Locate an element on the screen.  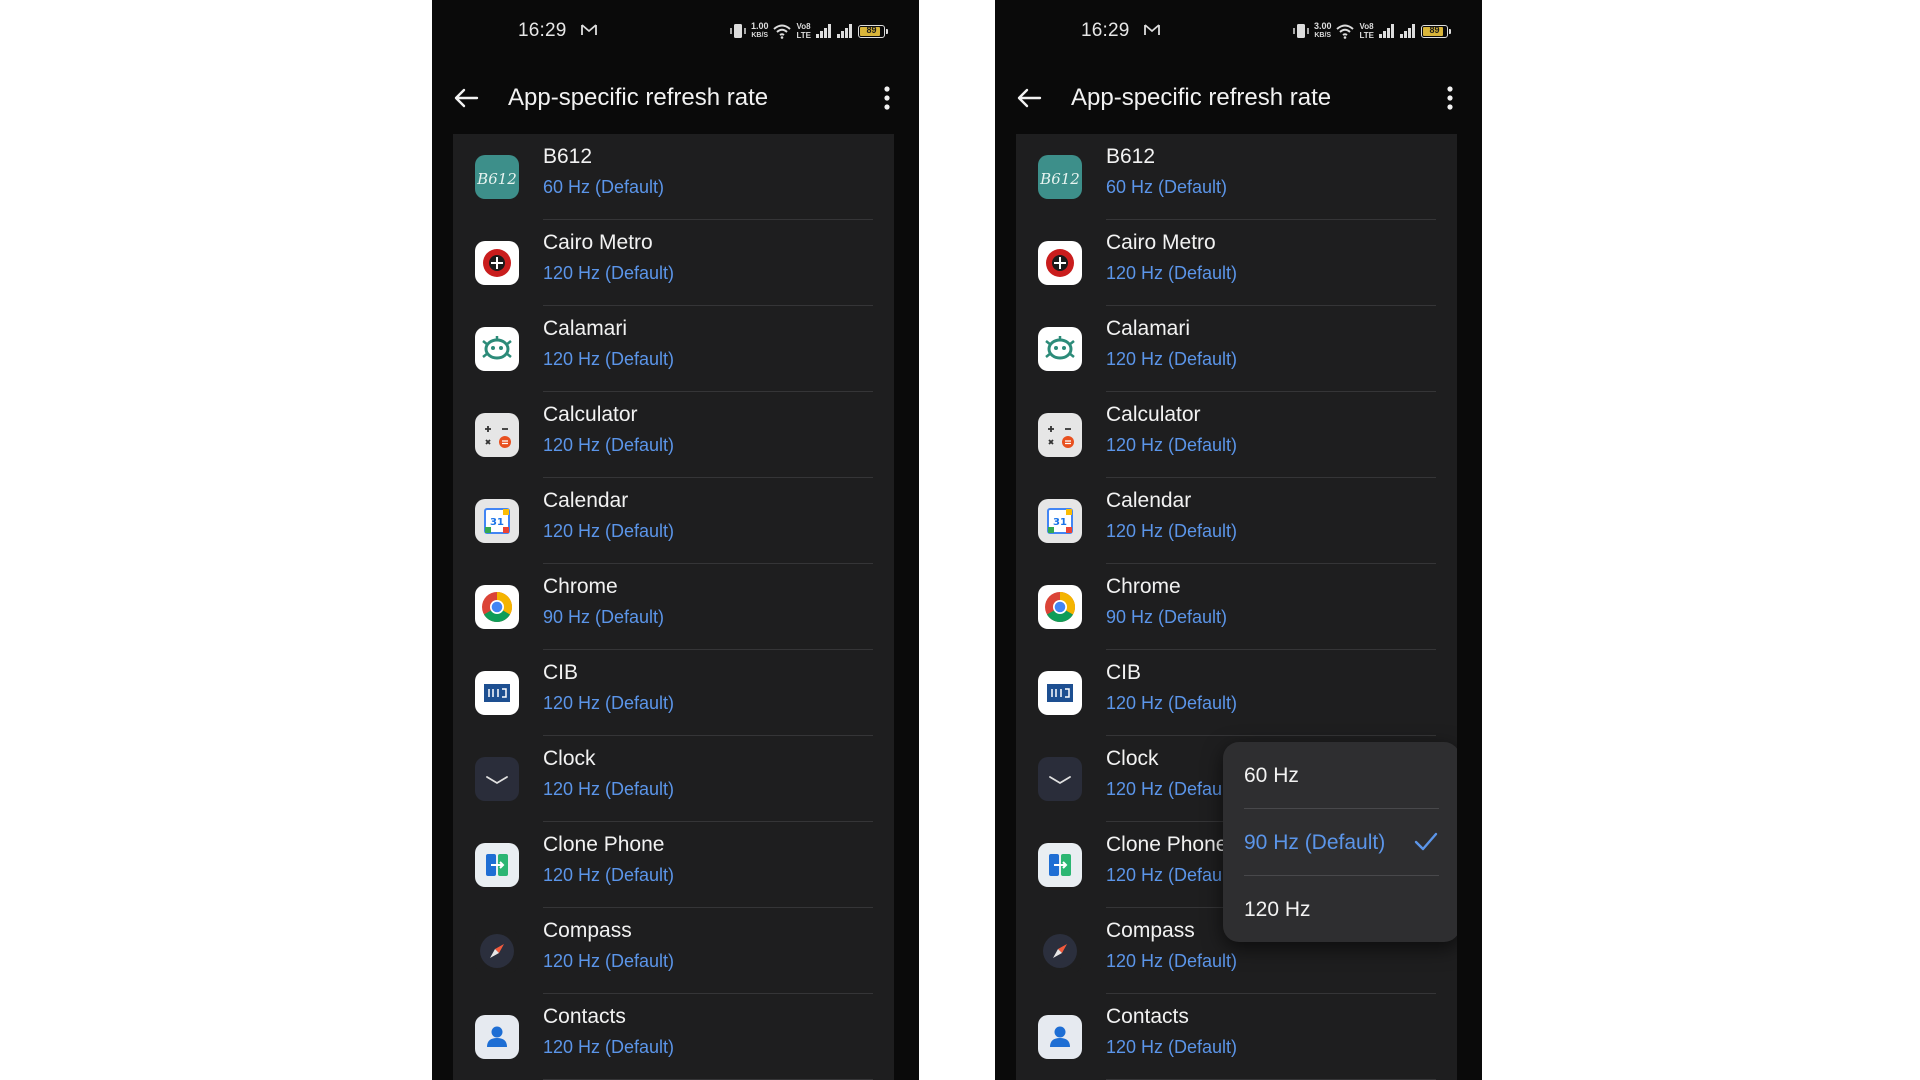
list-item: Compass 120 Hz (Default) is located at coordinates (673, 951).